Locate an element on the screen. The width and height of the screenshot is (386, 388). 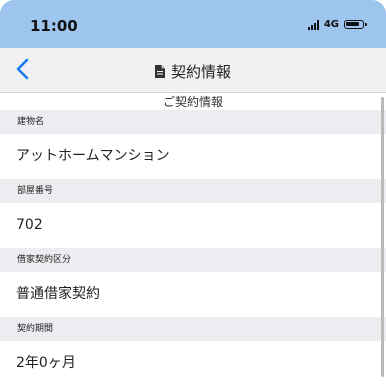
field-label-lease-type: 借家契約区分 is located at coordinates (193, 260).